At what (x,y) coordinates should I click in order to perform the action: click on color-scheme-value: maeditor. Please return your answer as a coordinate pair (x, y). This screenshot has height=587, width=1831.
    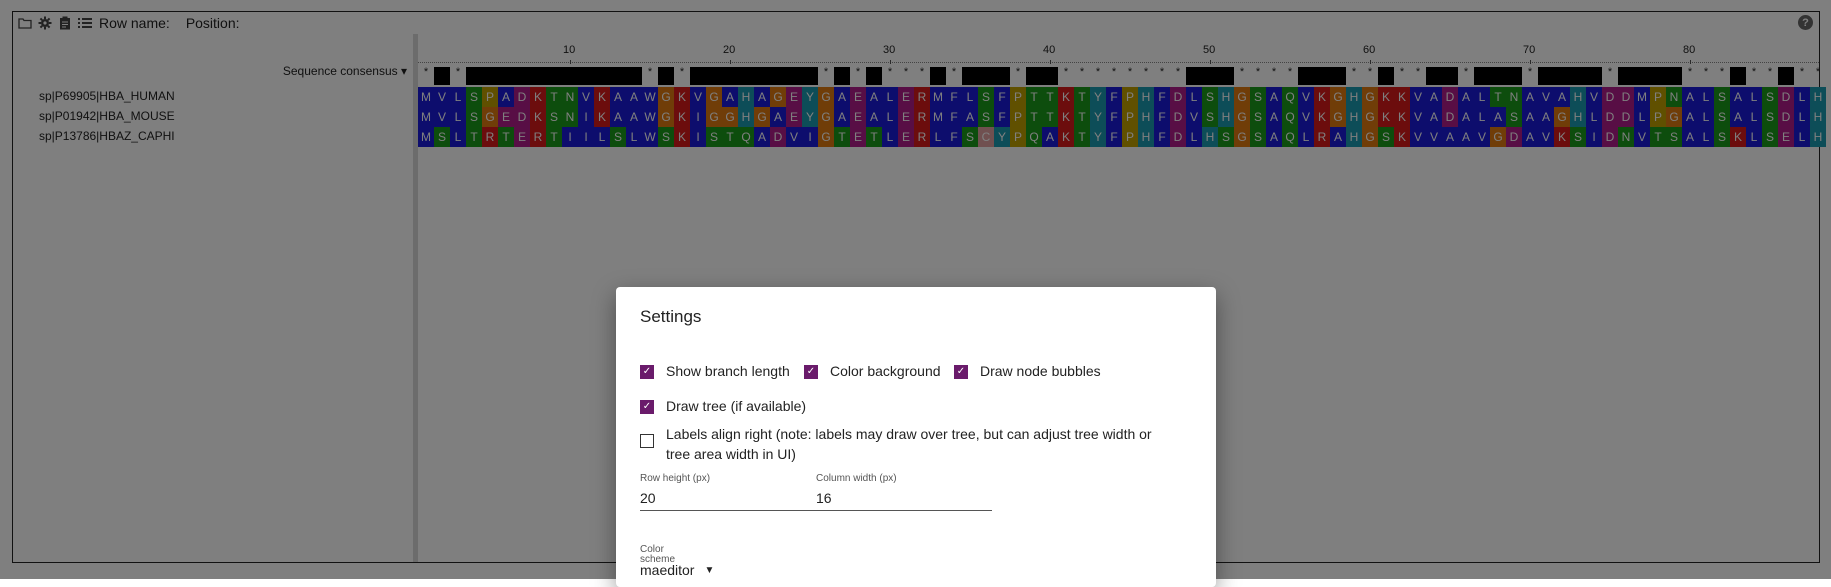
    Looking at the image, I should click on (667, 570).